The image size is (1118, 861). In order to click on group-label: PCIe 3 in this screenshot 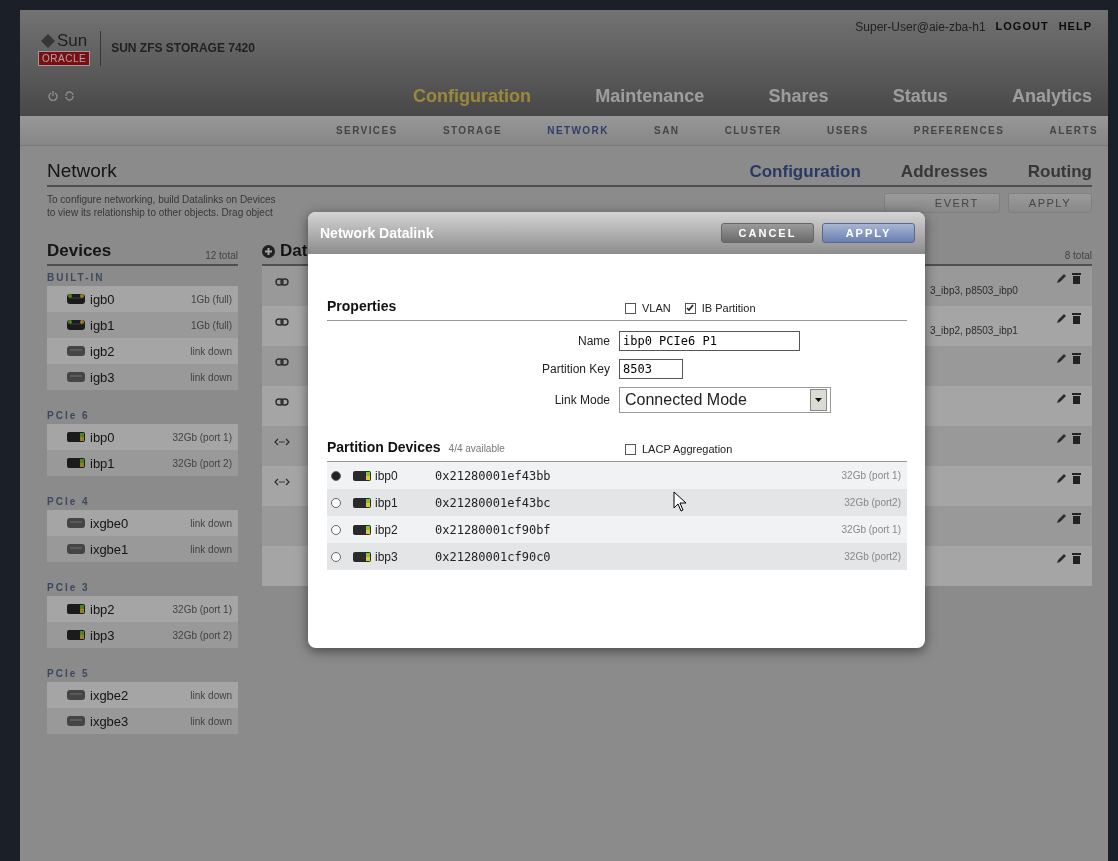, I will do `click(69, 587)`.